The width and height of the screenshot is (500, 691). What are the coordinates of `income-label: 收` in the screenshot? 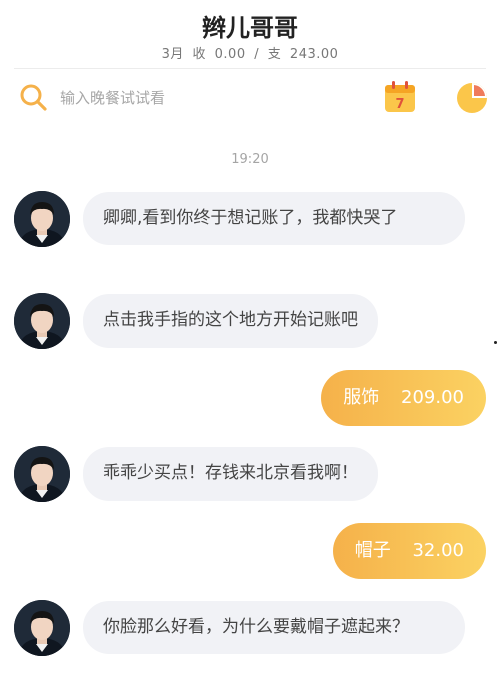 It's located at (199, 54).